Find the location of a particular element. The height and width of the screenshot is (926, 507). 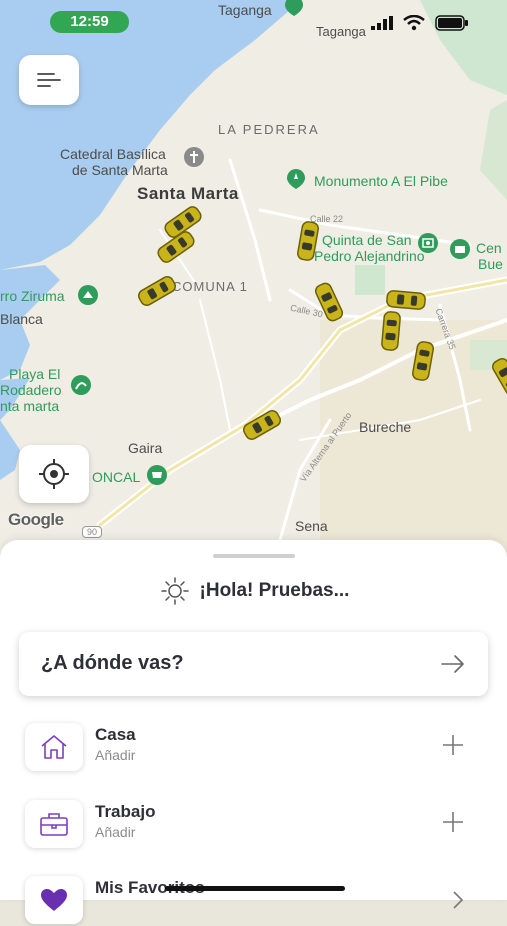

map-label-sena: Sena is located at coordinates (311, 526).